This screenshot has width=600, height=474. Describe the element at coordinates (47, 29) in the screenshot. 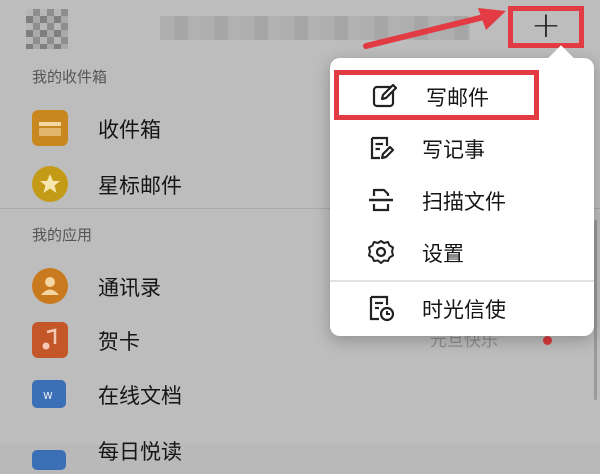

I see `avatar` at that location.